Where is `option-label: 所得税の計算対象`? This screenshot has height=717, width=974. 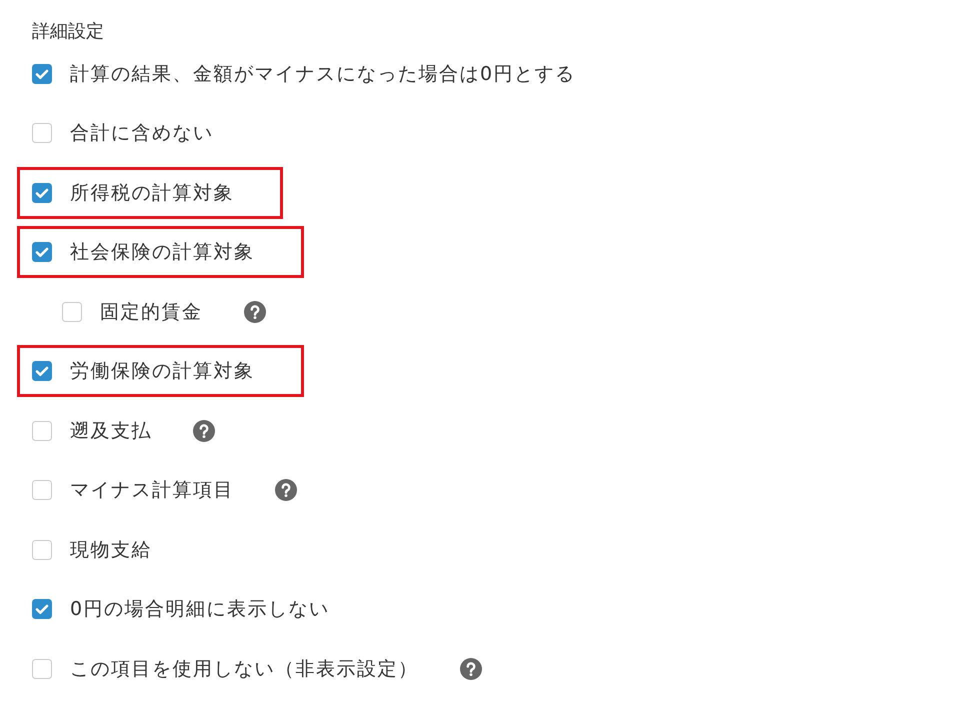 option-label: 所得税の計算対象 is located at coordinates (152, 192).